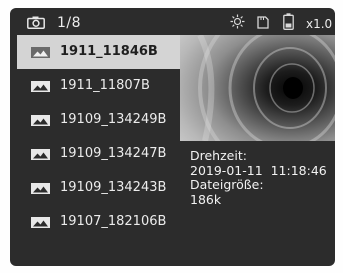  What do you see at coordinates (109, 51) in the screenshot?
I see `file-name: 1911_11846B` at bounding box center [109, 51].